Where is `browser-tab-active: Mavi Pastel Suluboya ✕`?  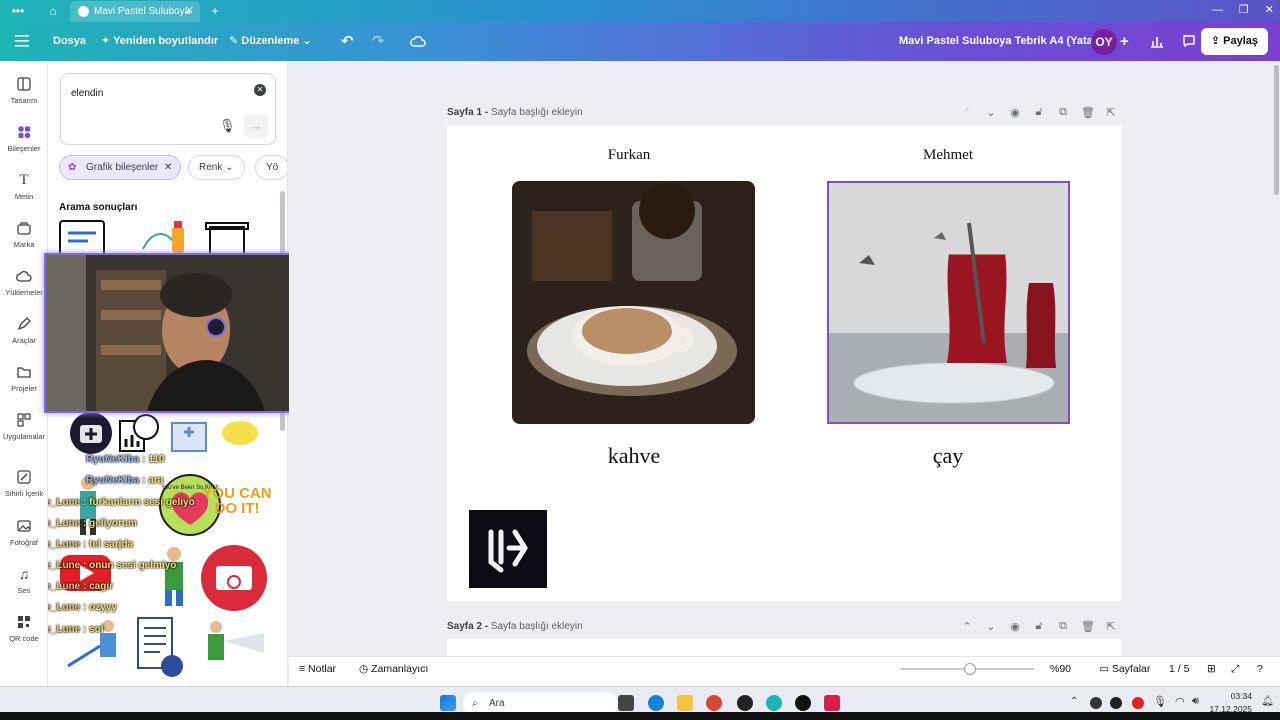 browser-tab-active: Mavi Pastel Suluboya ✕ is located at coordinates (135, 11).